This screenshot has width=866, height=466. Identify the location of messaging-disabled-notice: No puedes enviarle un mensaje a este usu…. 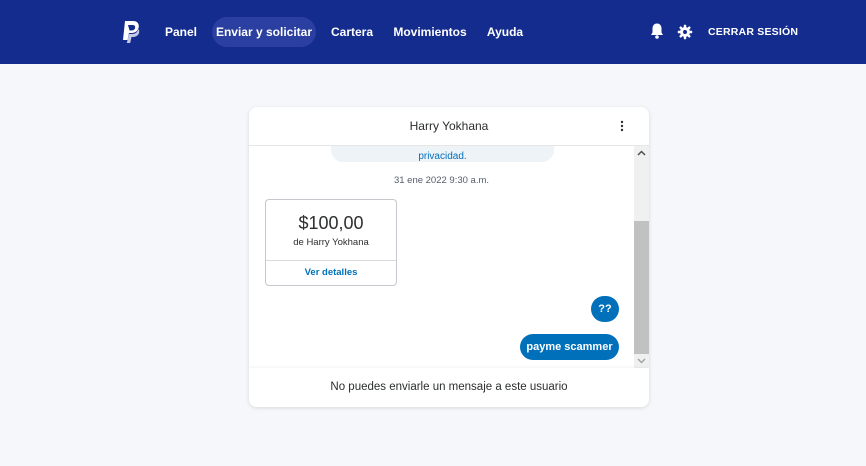
(449, 387).